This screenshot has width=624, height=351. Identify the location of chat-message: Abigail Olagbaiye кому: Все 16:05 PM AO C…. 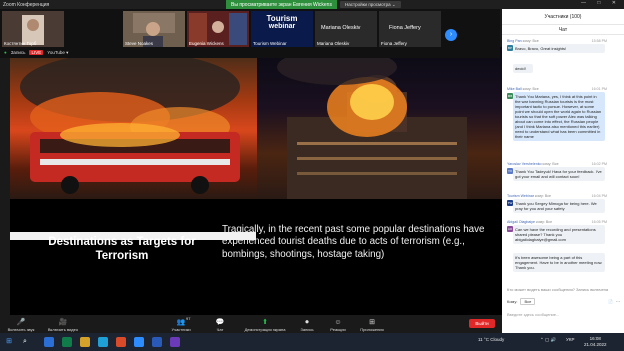
(564, 232).